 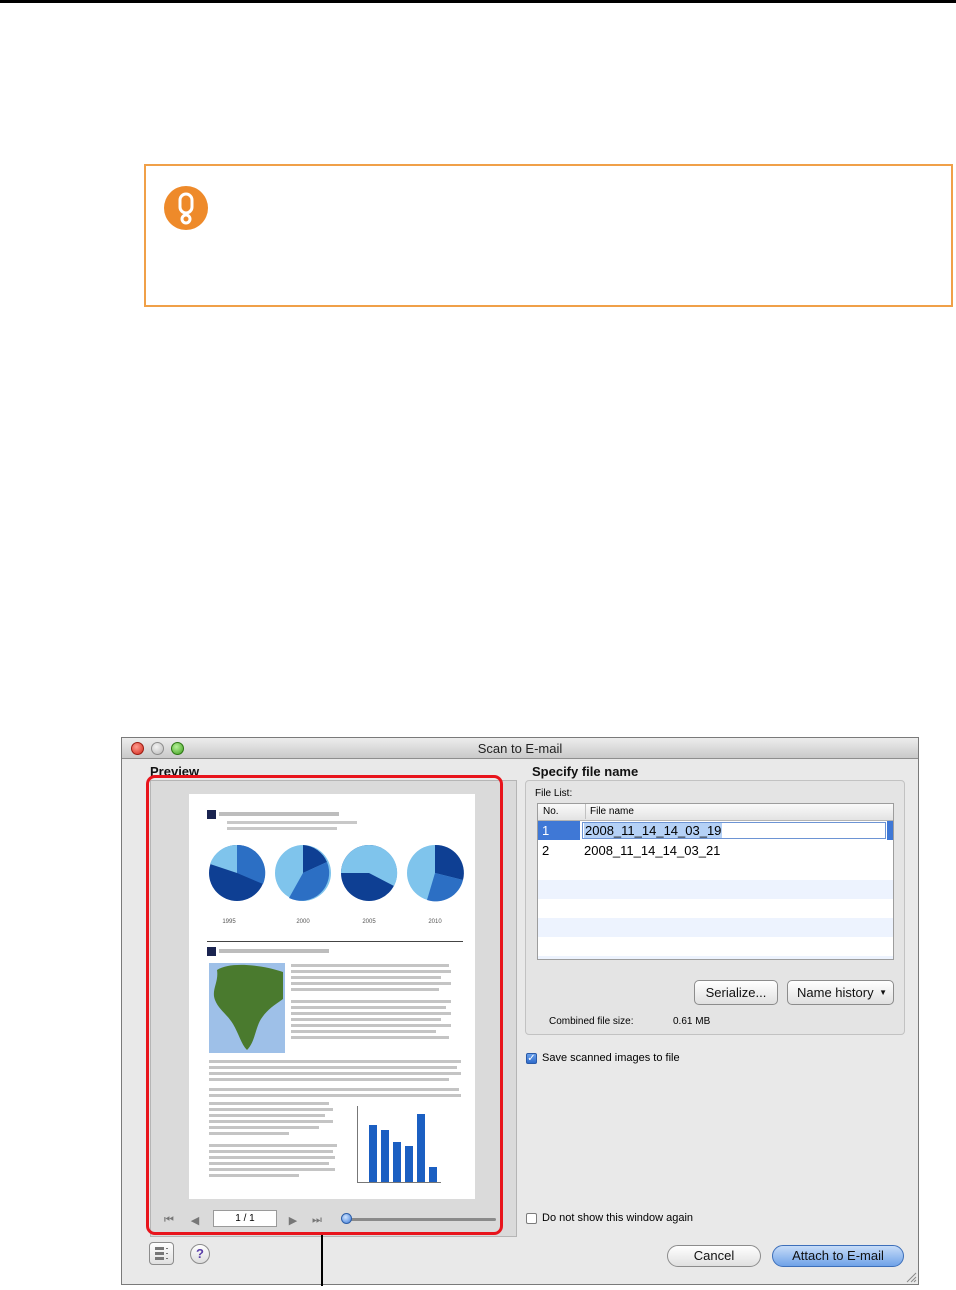 I want to click on table-row: 1 2008_11_14_14_03_19, so click(x=715, y=830).